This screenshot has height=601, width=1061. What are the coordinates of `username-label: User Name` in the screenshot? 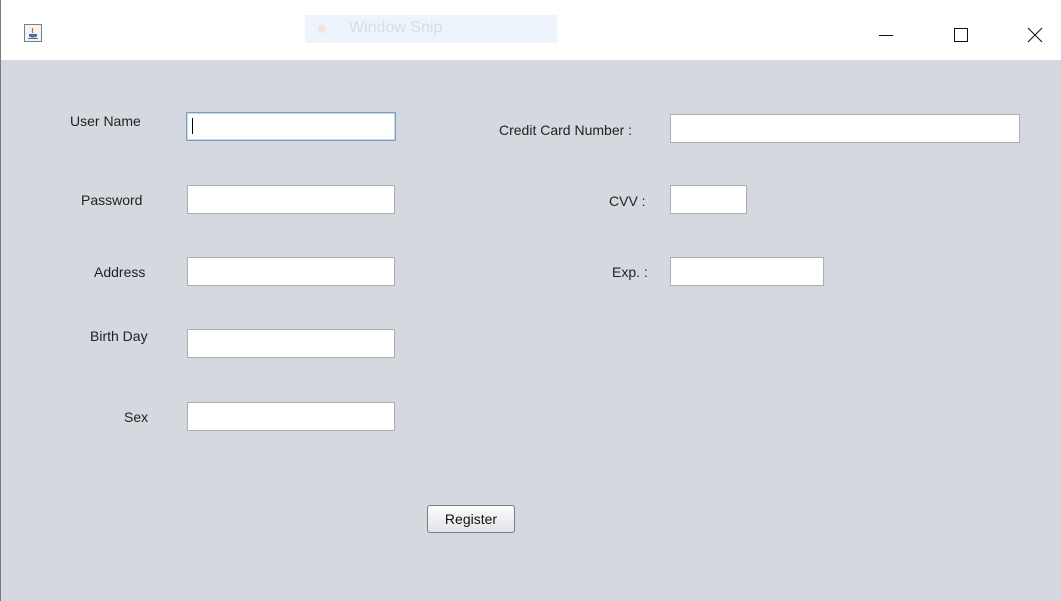 It's located at (105, 121).